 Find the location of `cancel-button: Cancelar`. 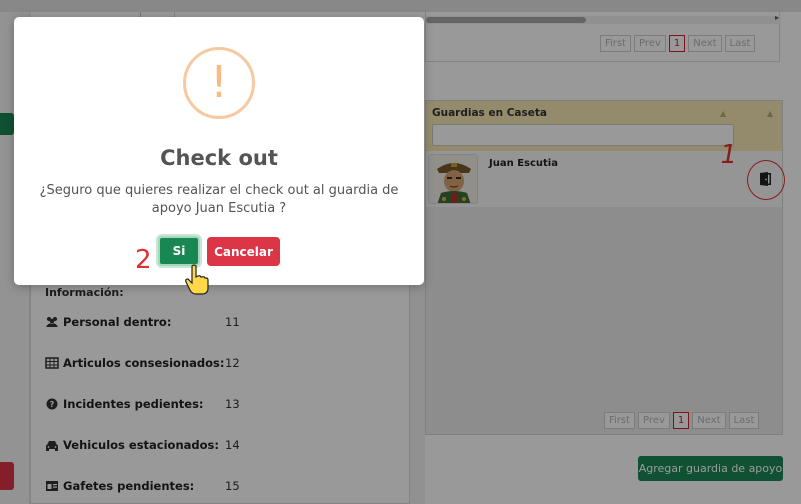

cancel-button: Cancelar is located at coordinates (243, 251).